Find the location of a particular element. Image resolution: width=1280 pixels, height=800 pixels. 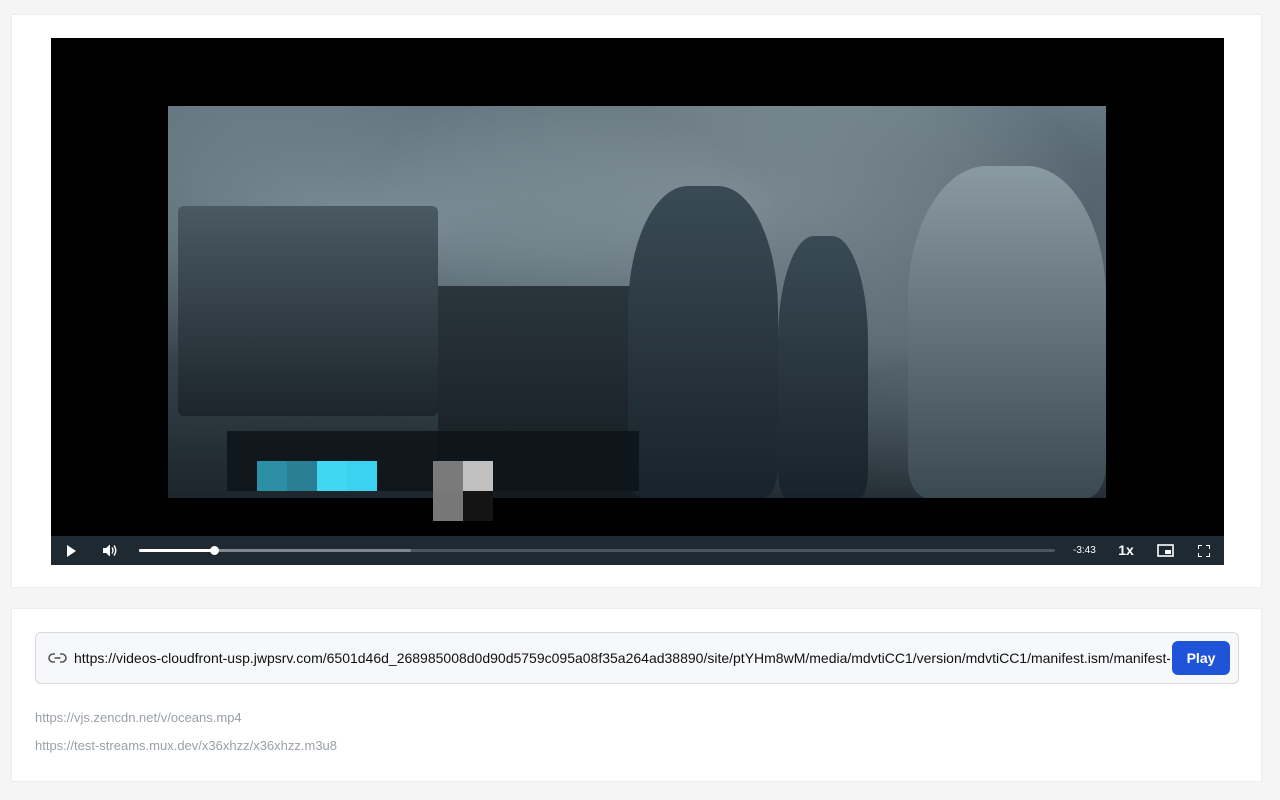

play-icon is located at coordinates (71, 550).